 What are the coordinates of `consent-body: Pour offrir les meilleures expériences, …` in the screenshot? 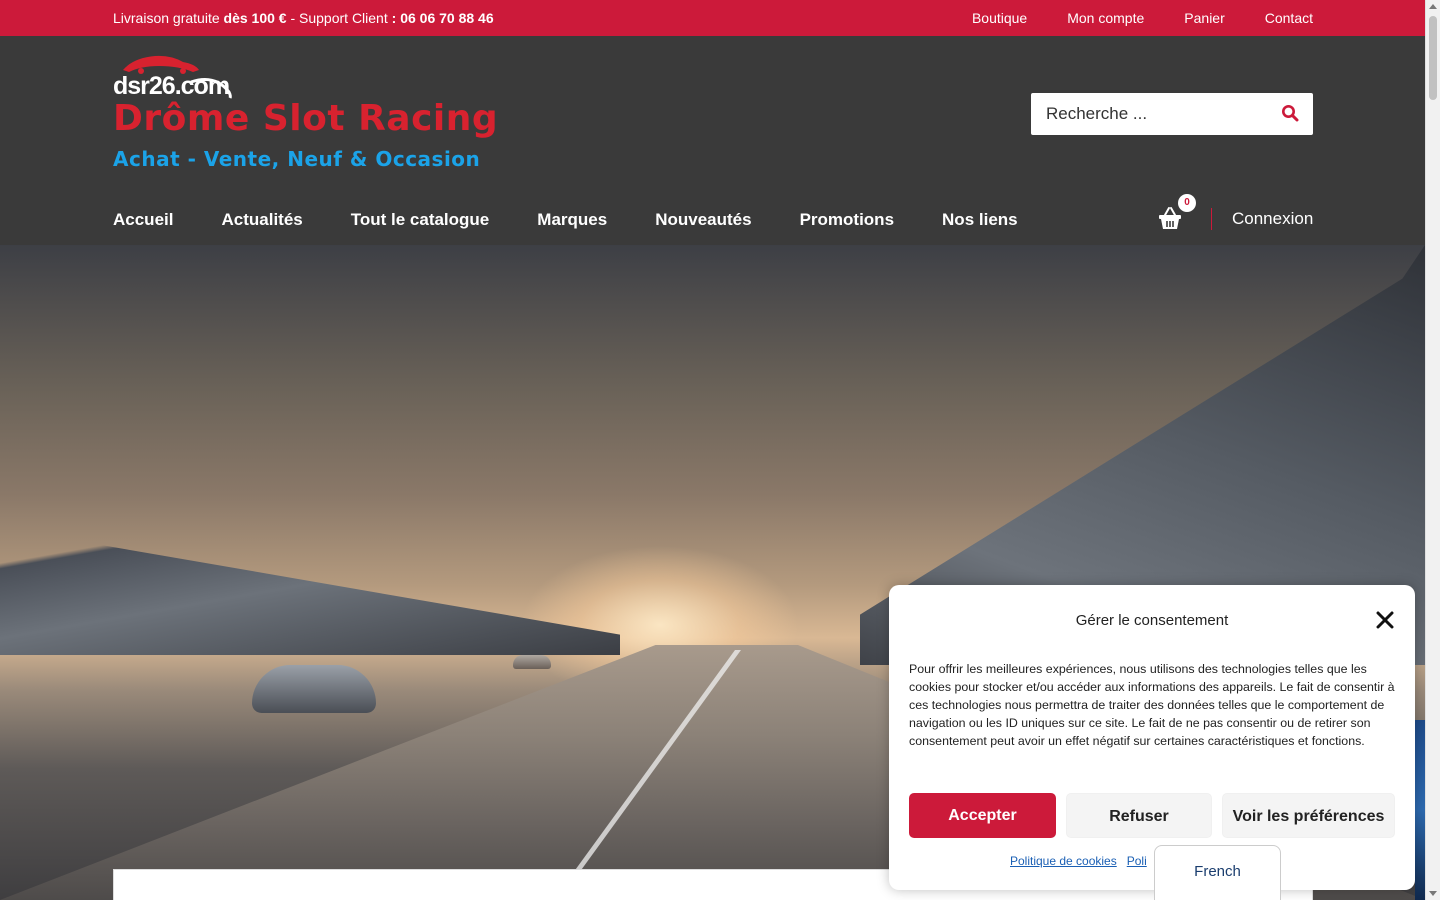 It's located at (1152, 705).